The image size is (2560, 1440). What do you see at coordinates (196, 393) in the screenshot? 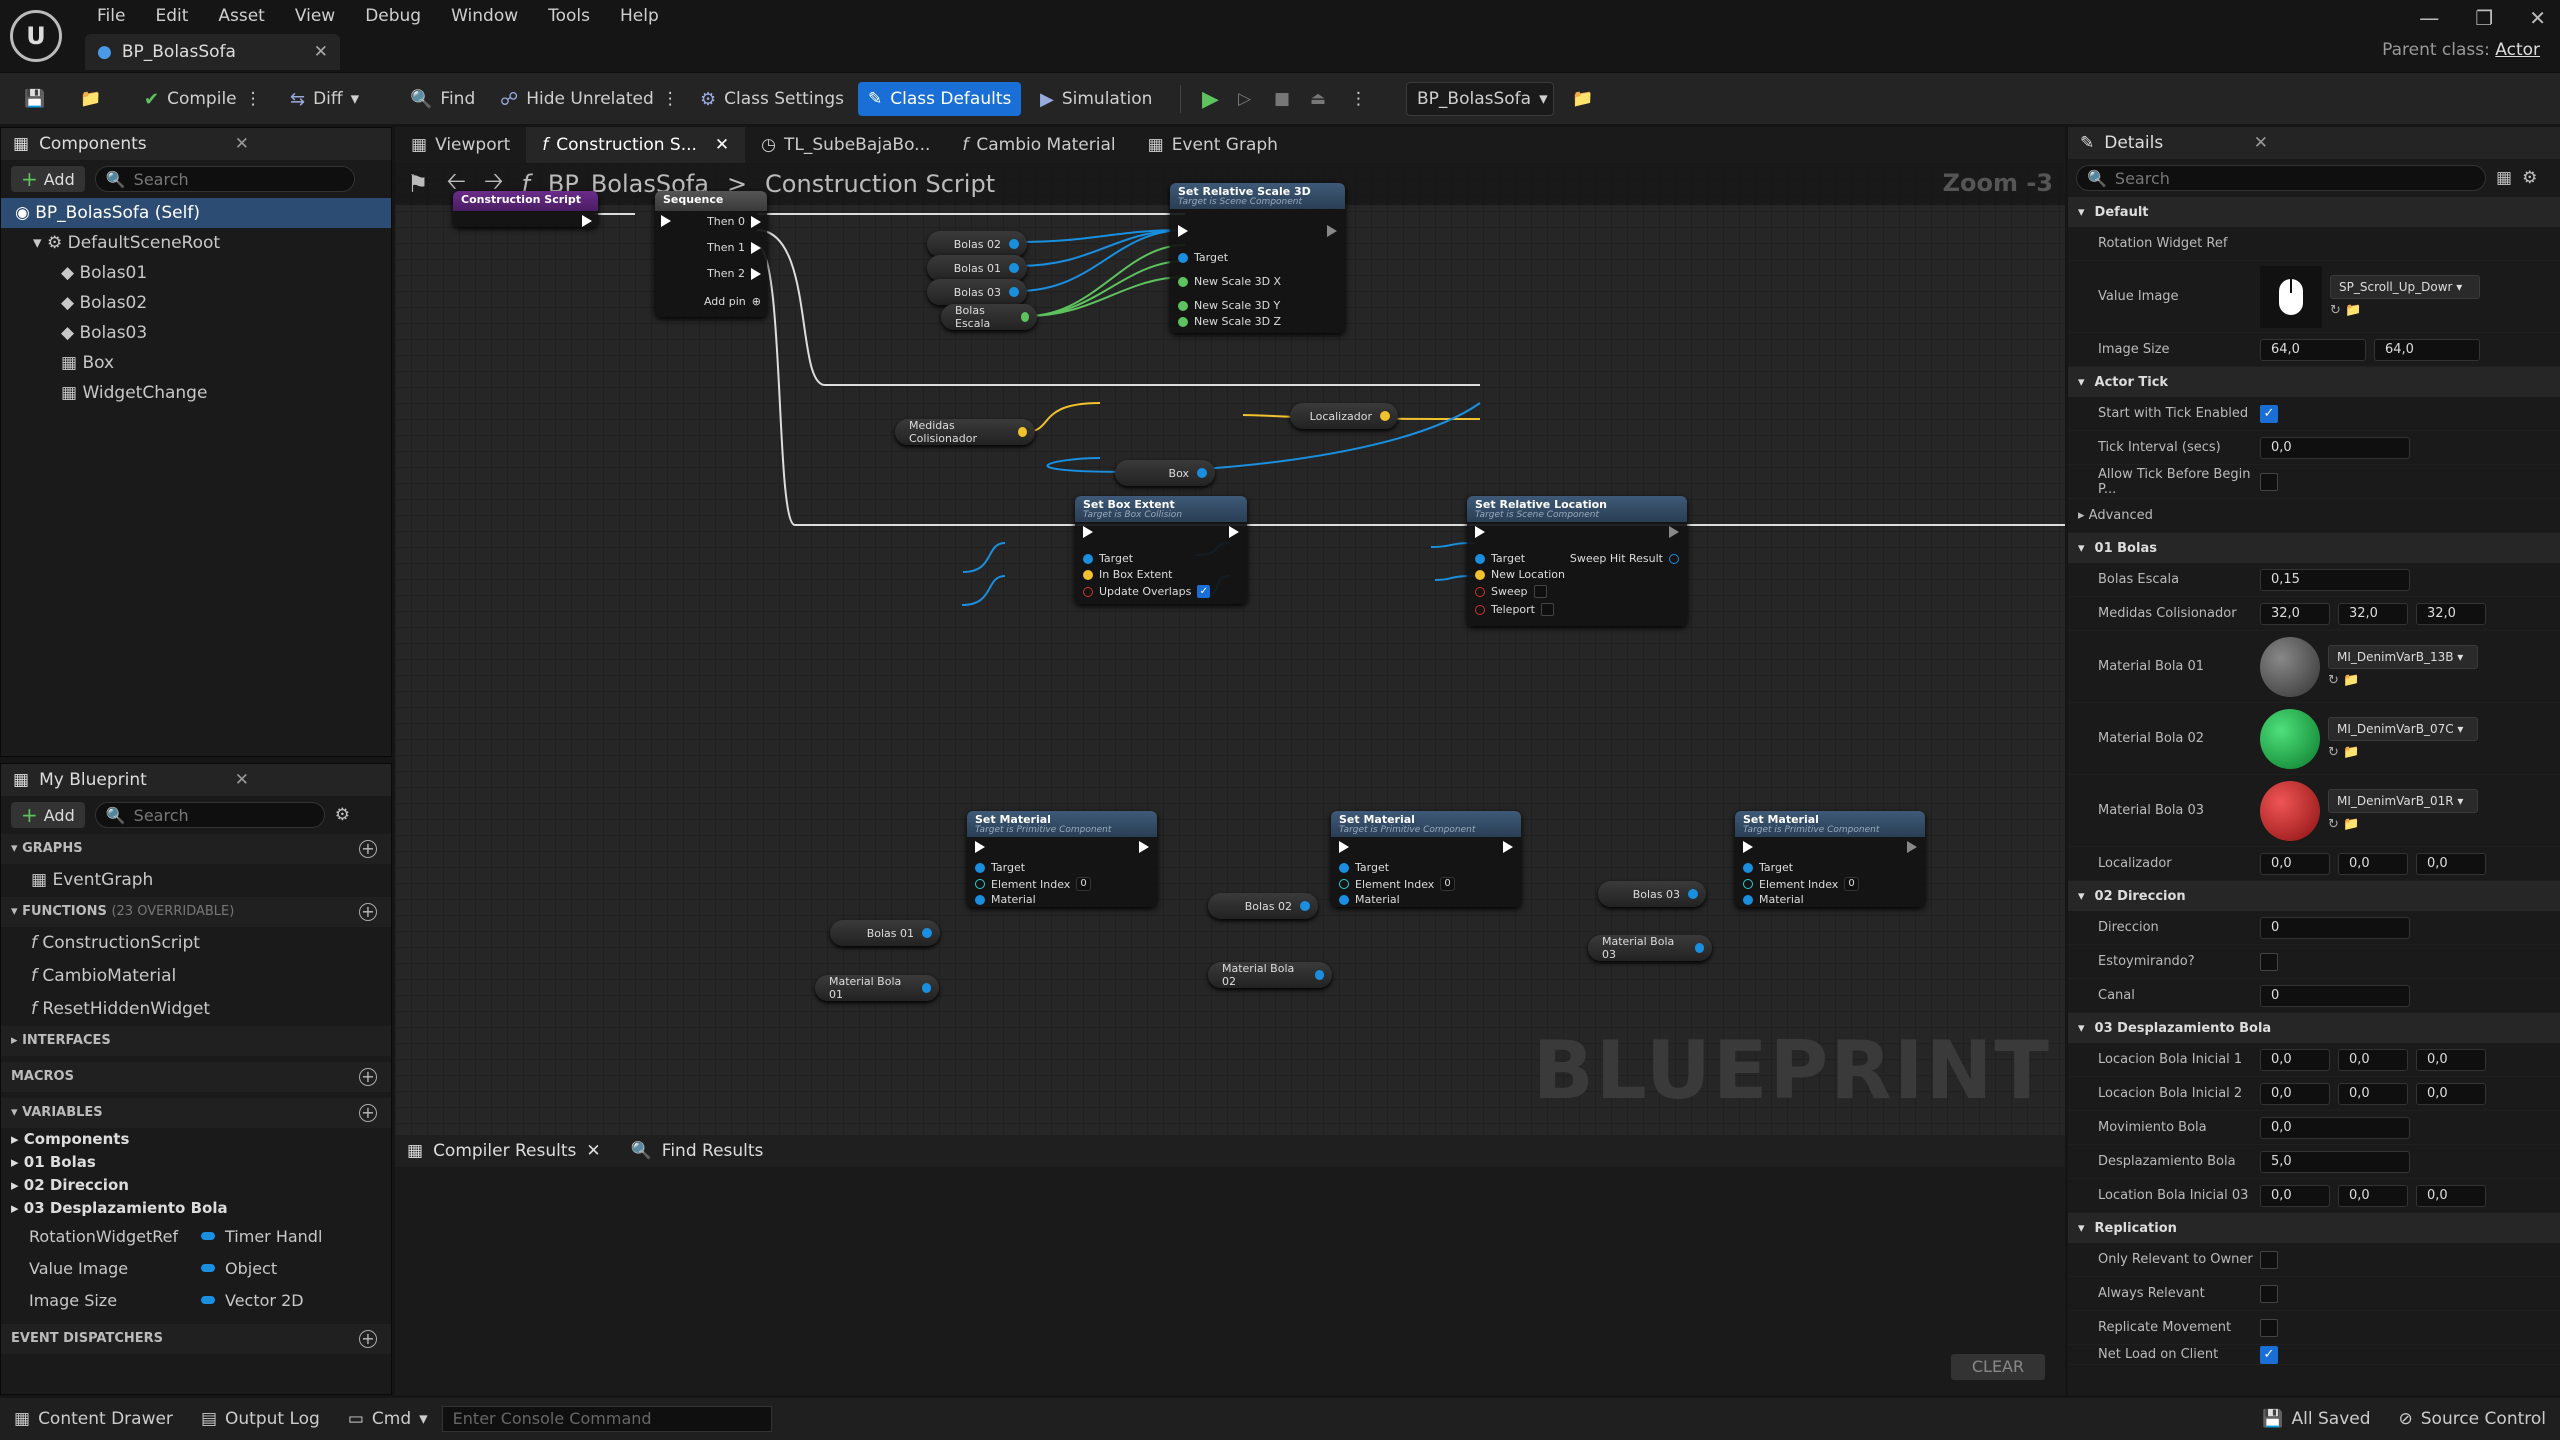
I see `tree-item-widgetchange: ▦ WidgetChange` at bounding box center [196, 393].